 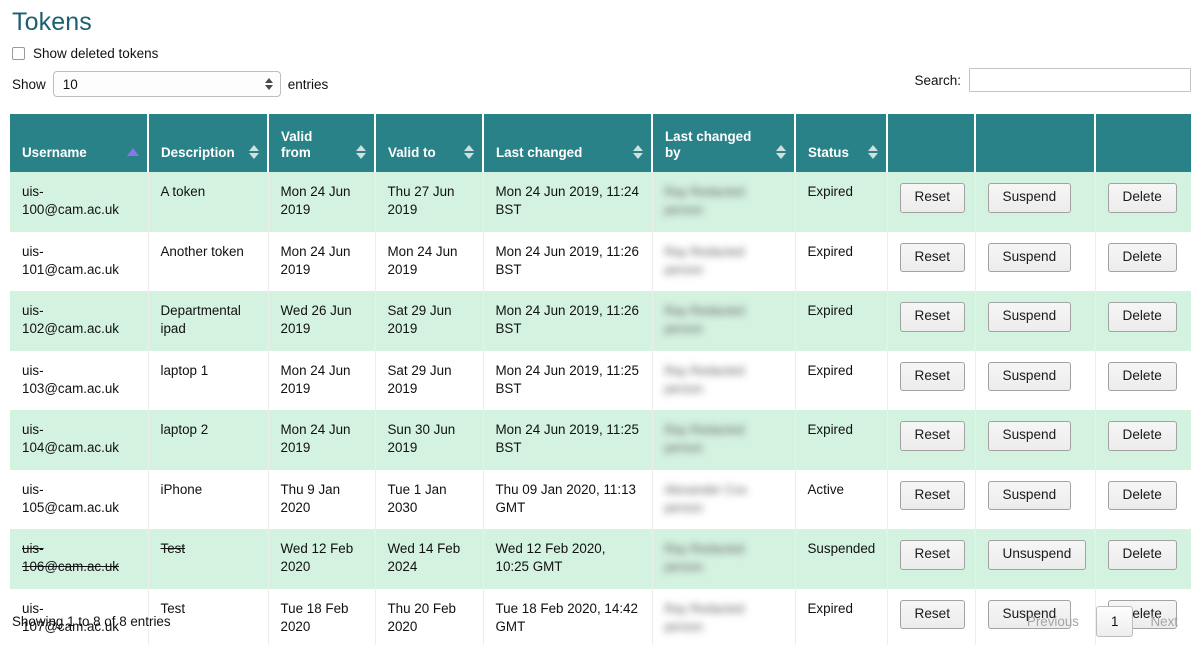 I want to click on row-last-changed-by: Alexander Cox person, so click(x=724, y=499).